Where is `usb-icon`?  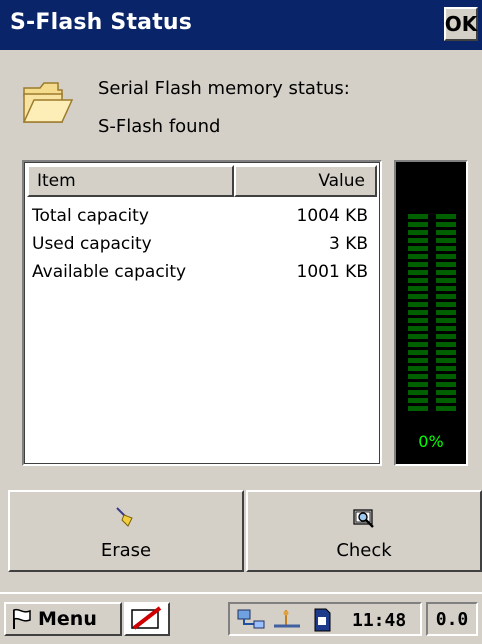
usb-icon is located at coordinates (287, 620).